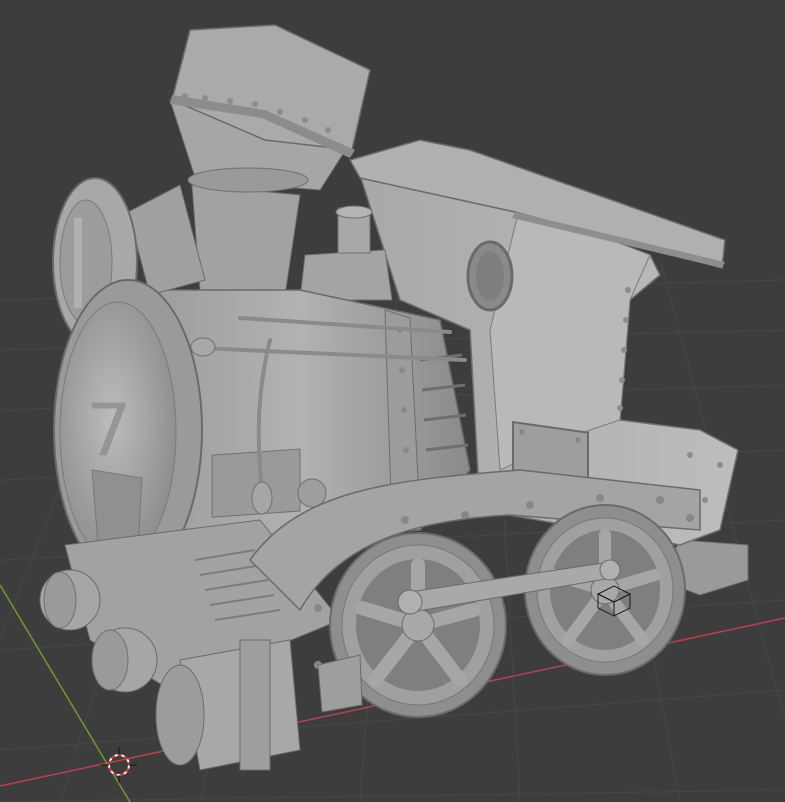 The image size is (785, 802). Describe the element at coordinates (110, 660) in the screenshot. I see `buffer-middle-face` at that location.